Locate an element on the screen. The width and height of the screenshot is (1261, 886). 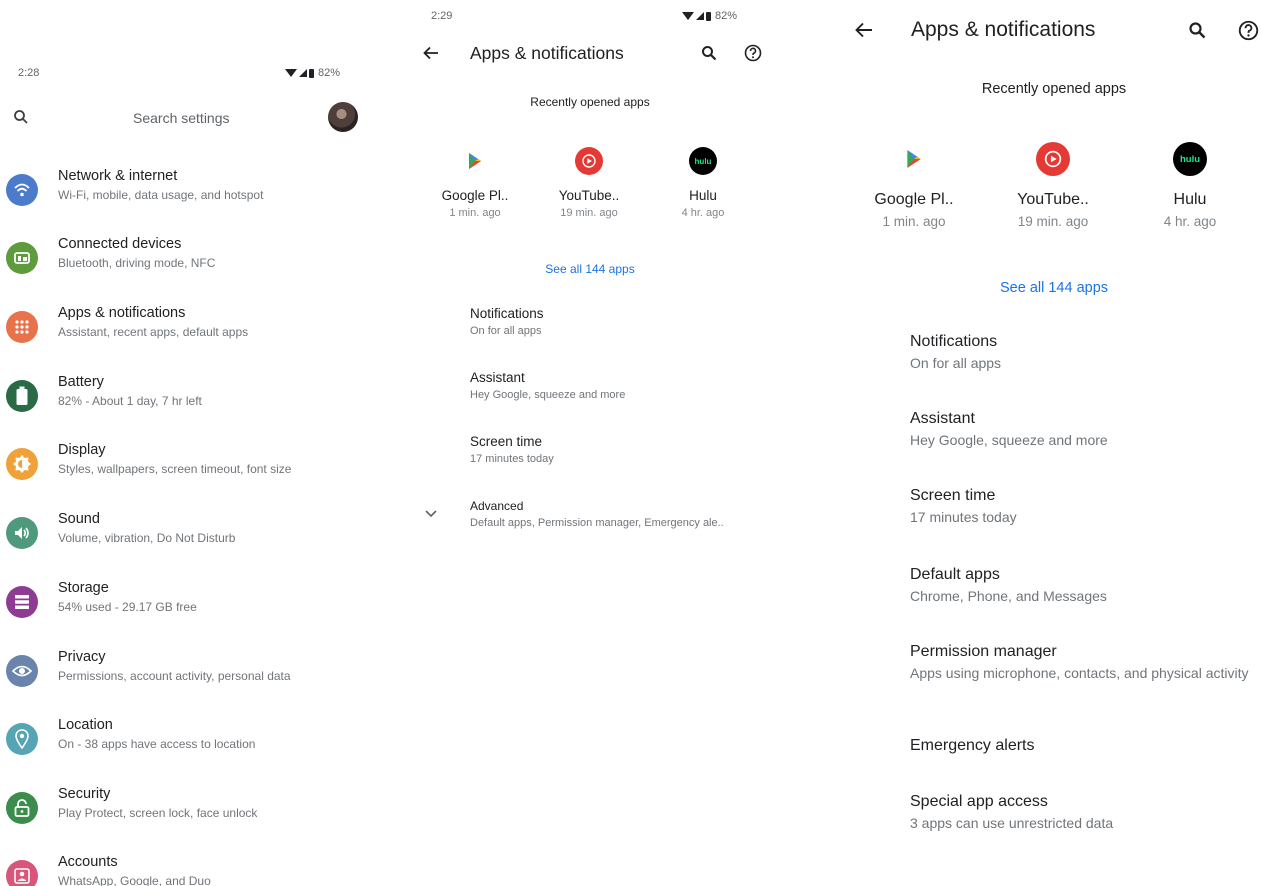
setting-title: Apps & notifications is located at coordinates (122, 313).